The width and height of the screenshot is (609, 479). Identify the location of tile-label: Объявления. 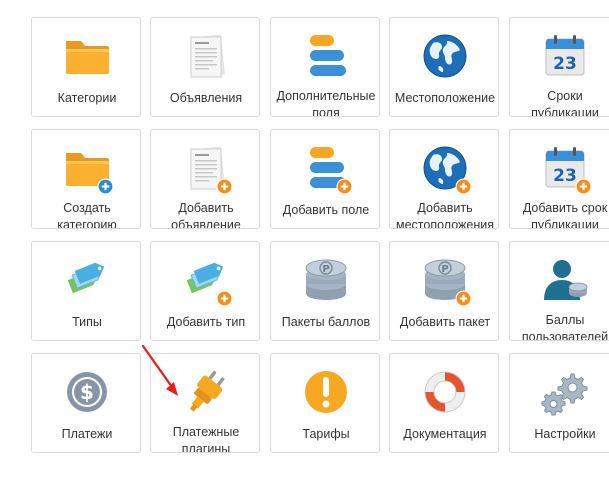
(206, 98).